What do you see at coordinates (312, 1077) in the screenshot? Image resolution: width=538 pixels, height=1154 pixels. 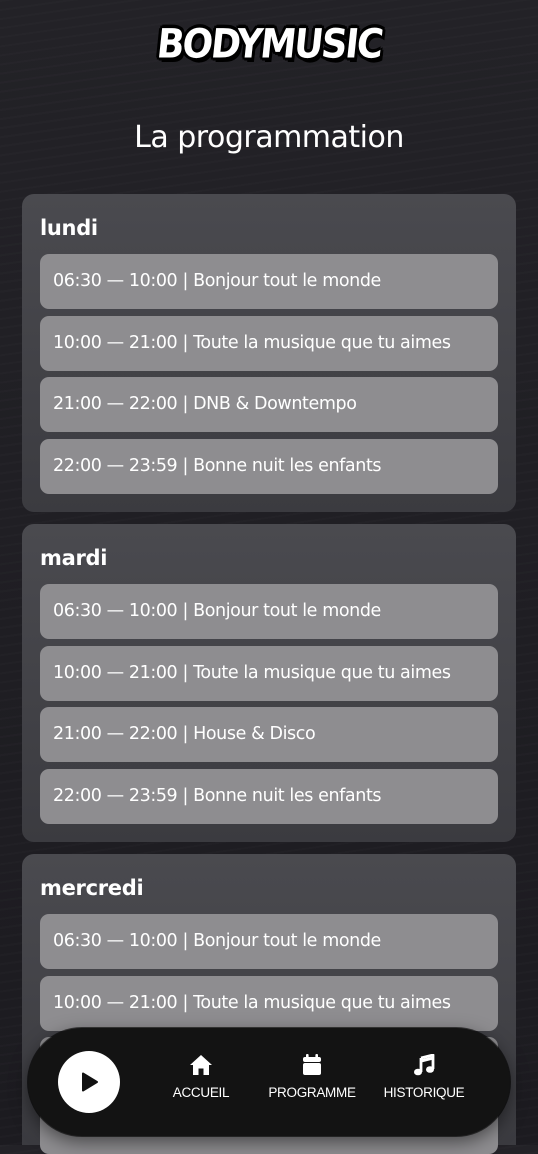 I see `nav-programme: PROGRAMME` at bounding box center [312, 1077].